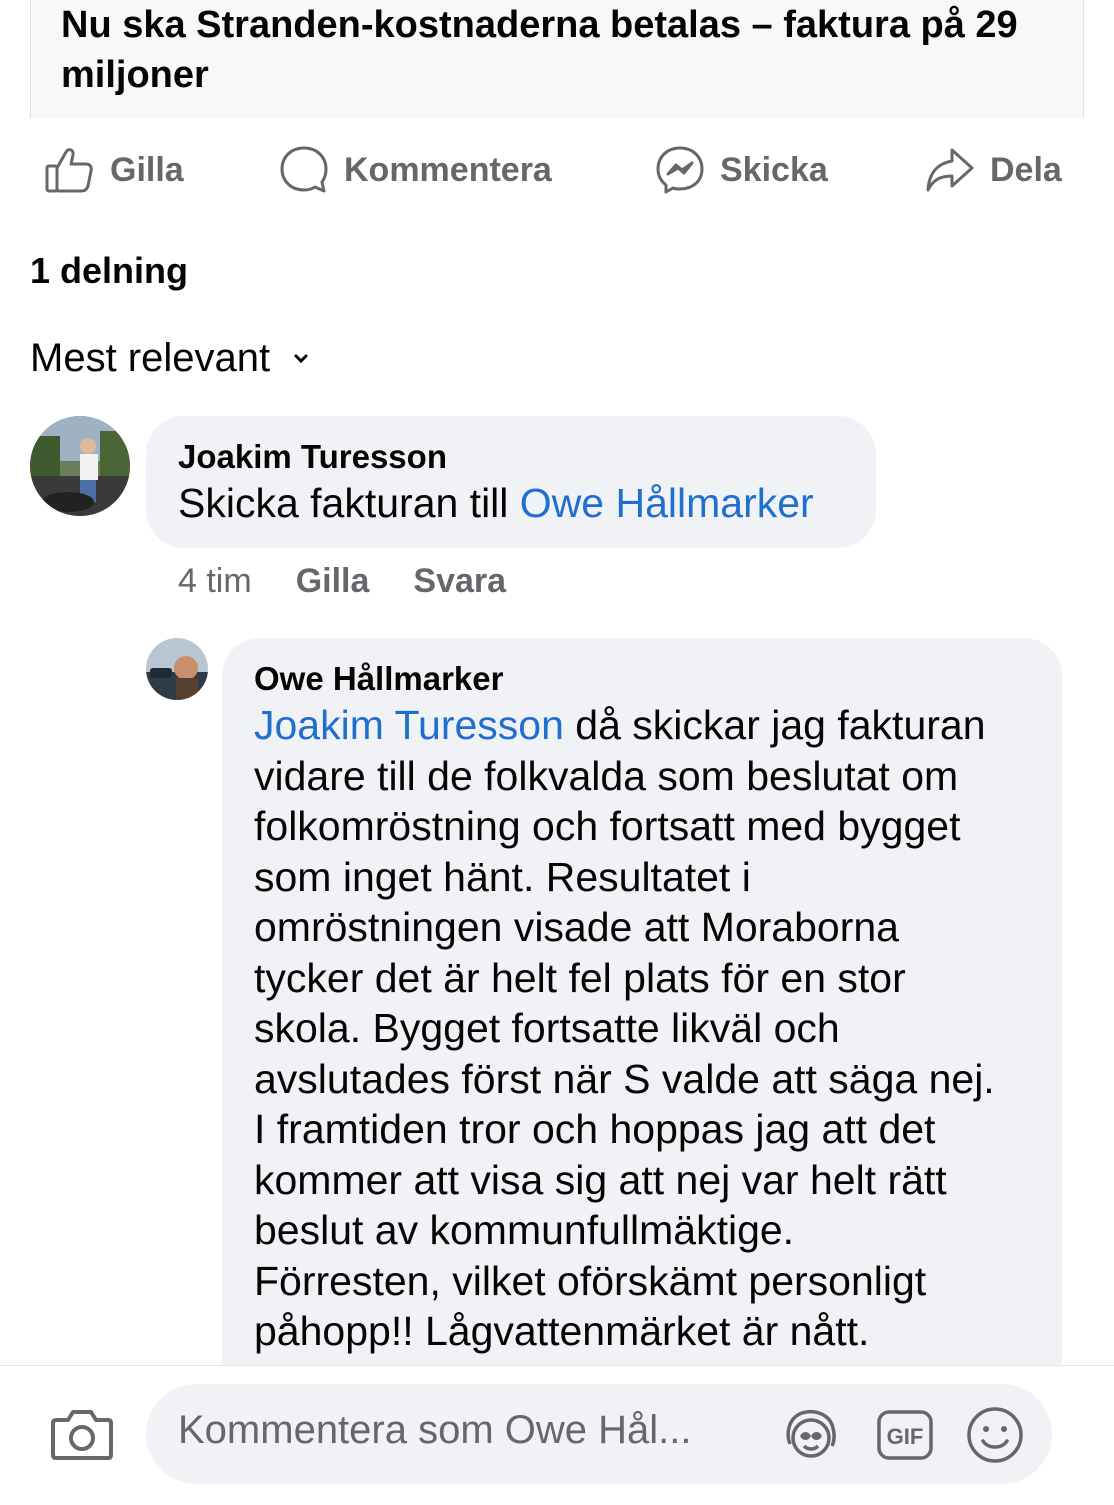 The width and height of the screenshot is (1114, 1505). Describe the element at coordinates (547, 1028) in the screenshot. I see `comment-line: skola. Bygget fortsatte likväl och` at that location.